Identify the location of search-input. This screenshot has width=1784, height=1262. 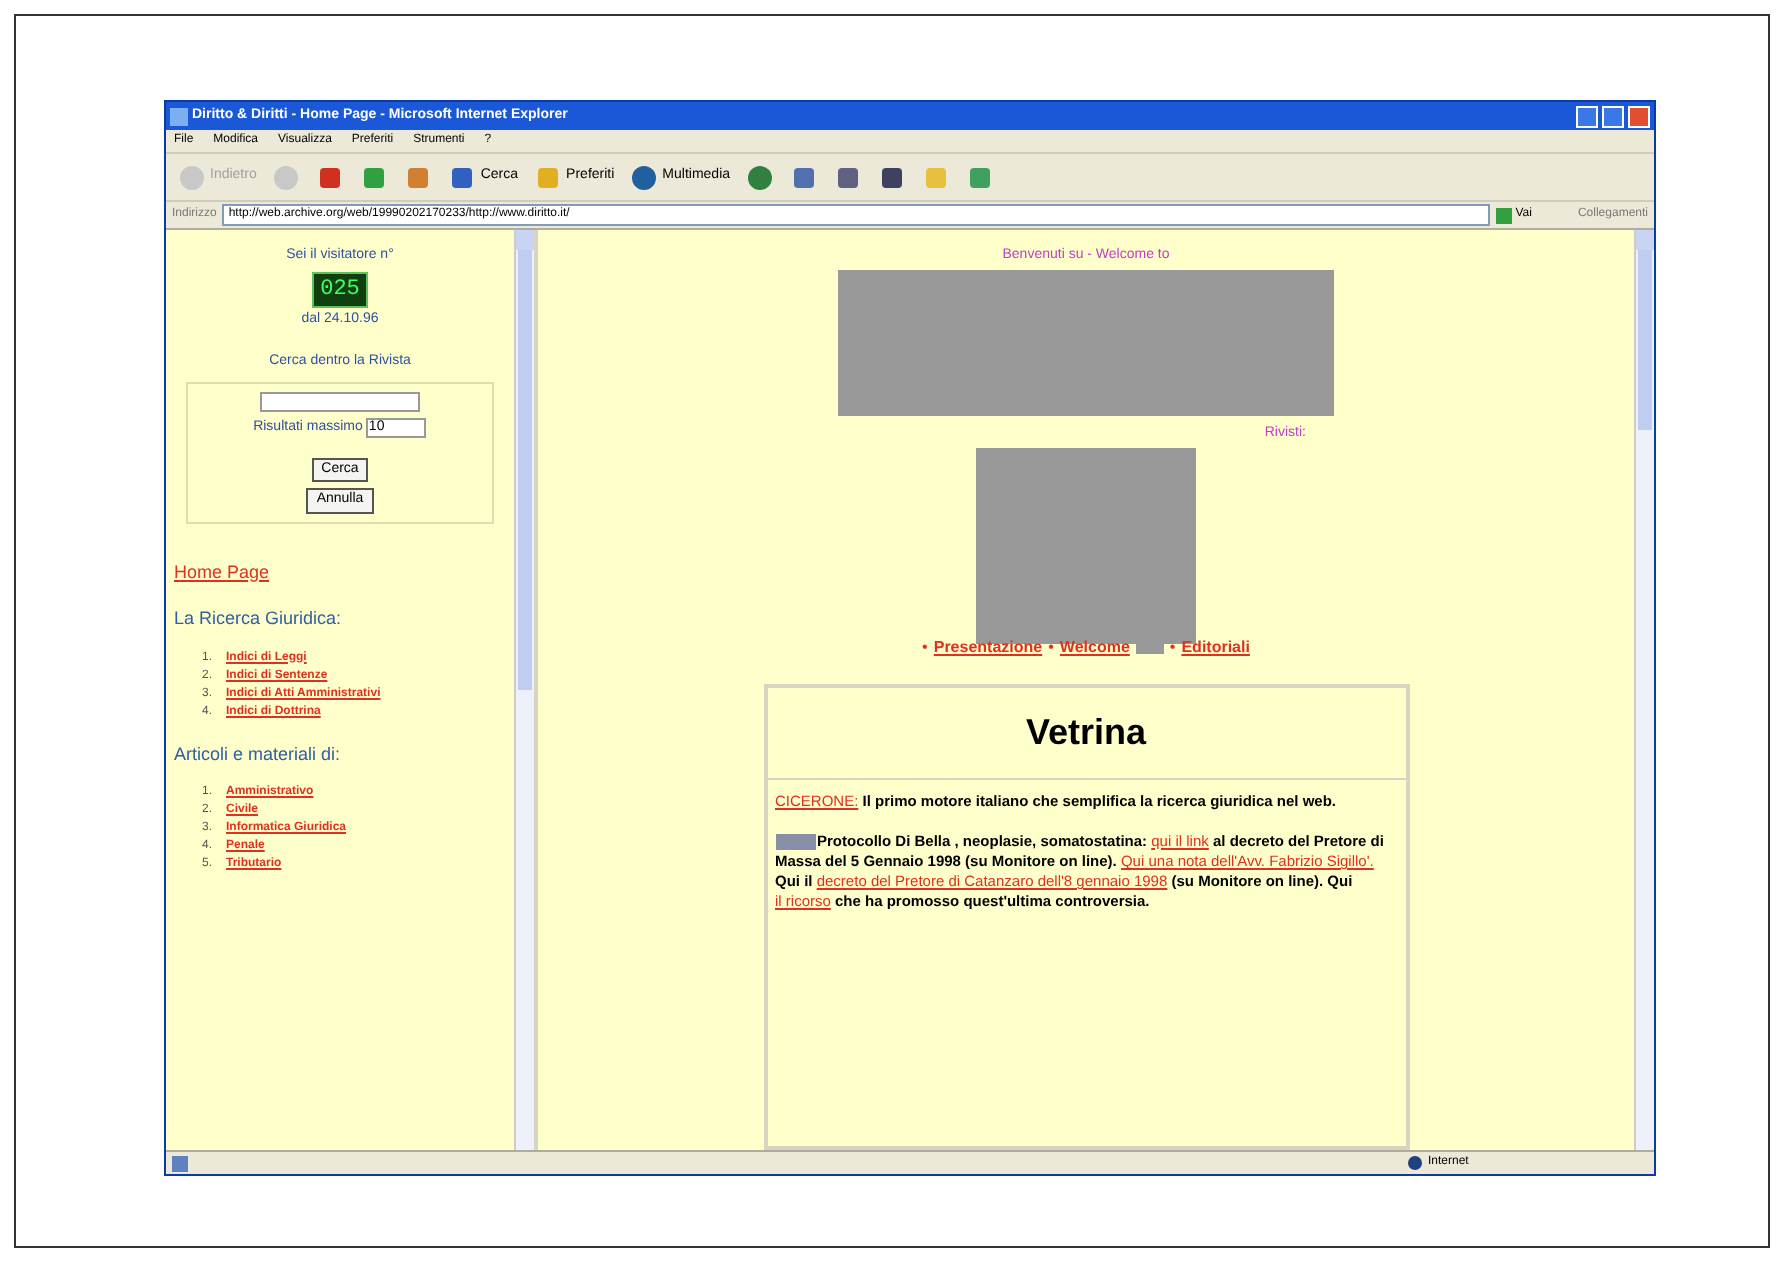
(340, 402).